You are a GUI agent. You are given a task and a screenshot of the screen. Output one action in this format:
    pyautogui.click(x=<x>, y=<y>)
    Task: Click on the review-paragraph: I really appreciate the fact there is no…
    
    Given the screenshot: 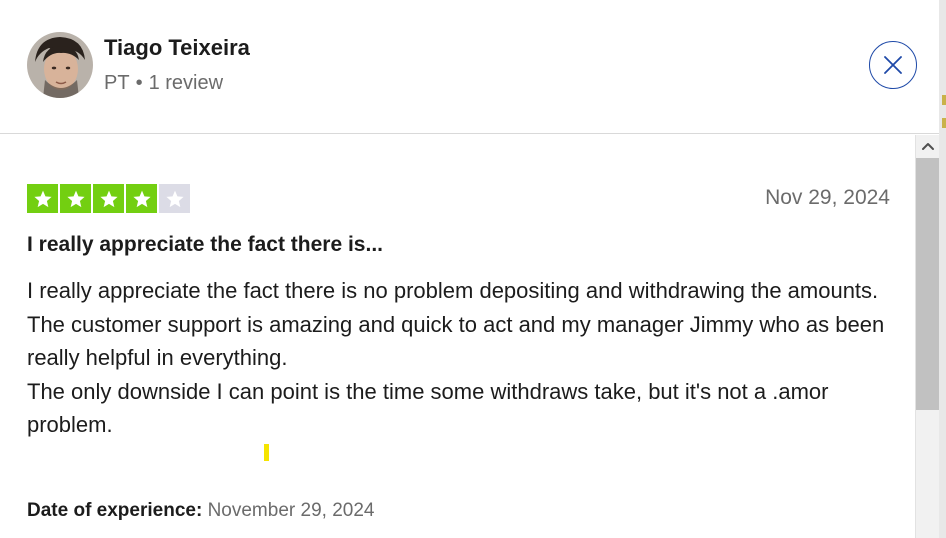 What is the action you would take?
    pyautogui.click(x=453, y=290)
    